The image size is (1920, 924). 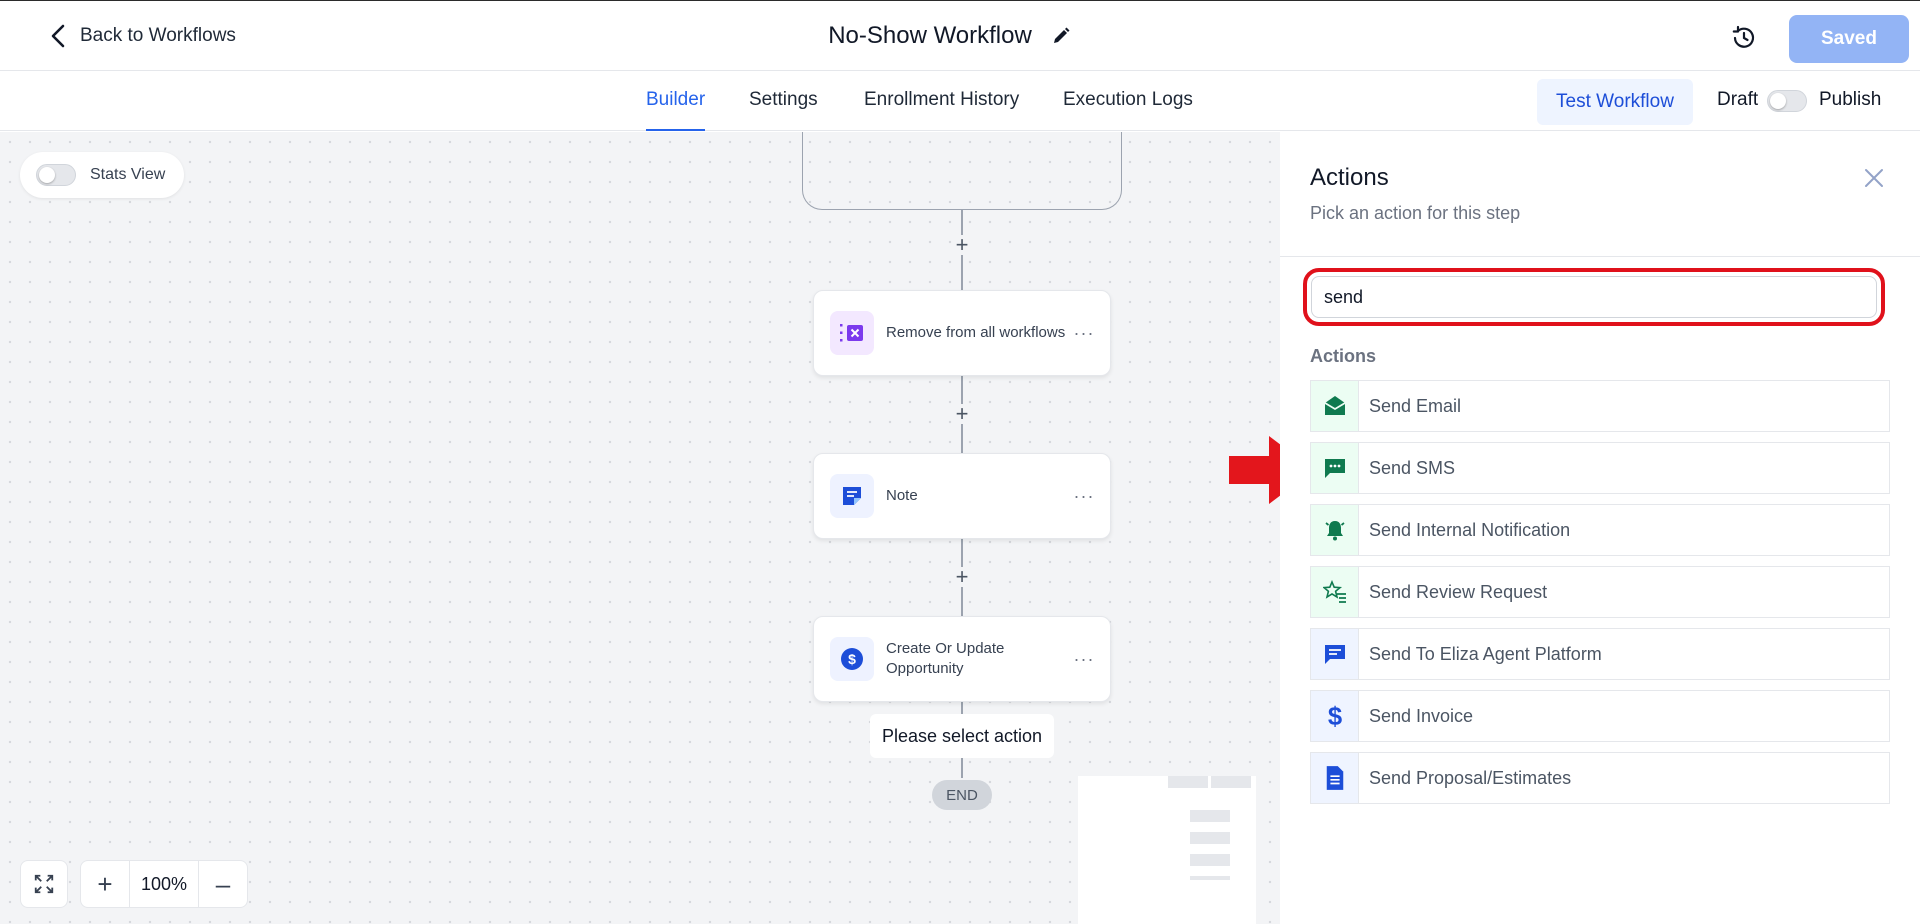 I want to click on note-icon, so click(x=852, y=496).